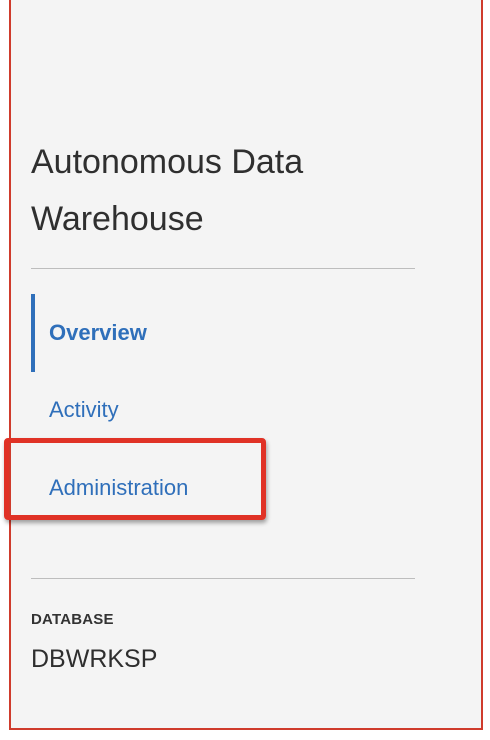 The height and width of the screenshot is (740, 490). I want to click on service-title-line2: Warehouse, so click(117, 219).